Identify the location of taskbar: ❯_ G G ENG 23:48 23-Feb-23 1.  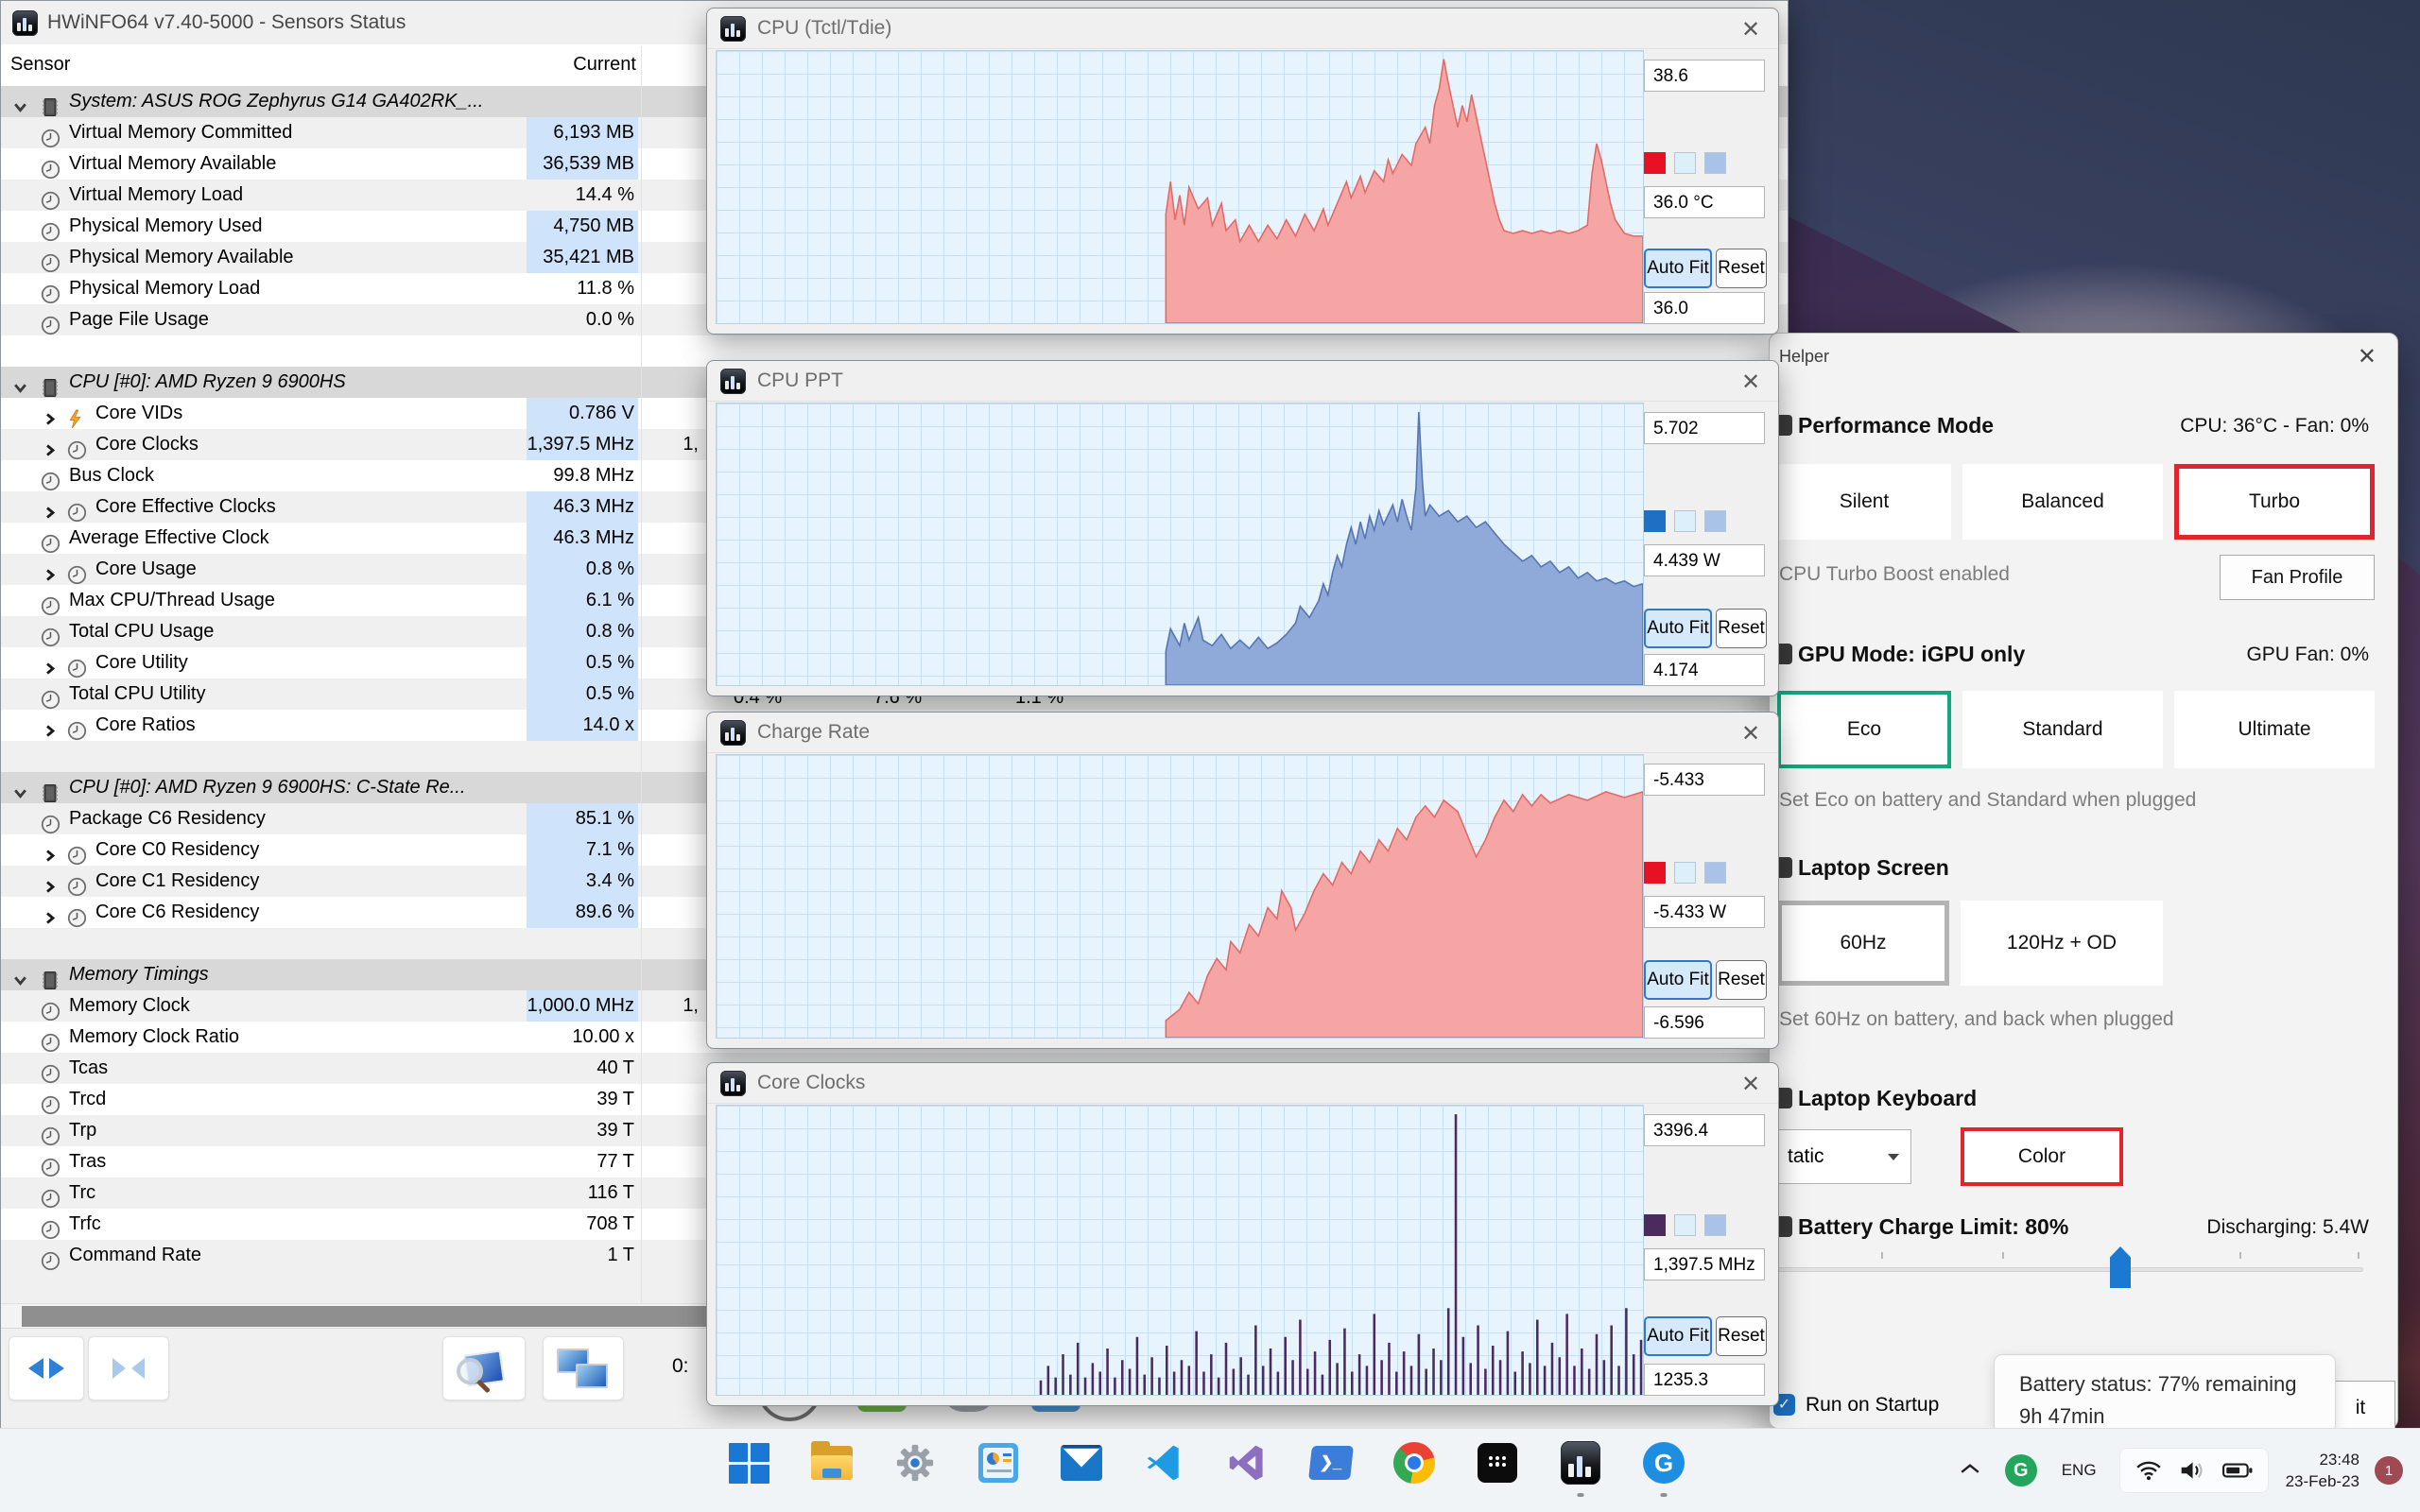
(1210, 1470).